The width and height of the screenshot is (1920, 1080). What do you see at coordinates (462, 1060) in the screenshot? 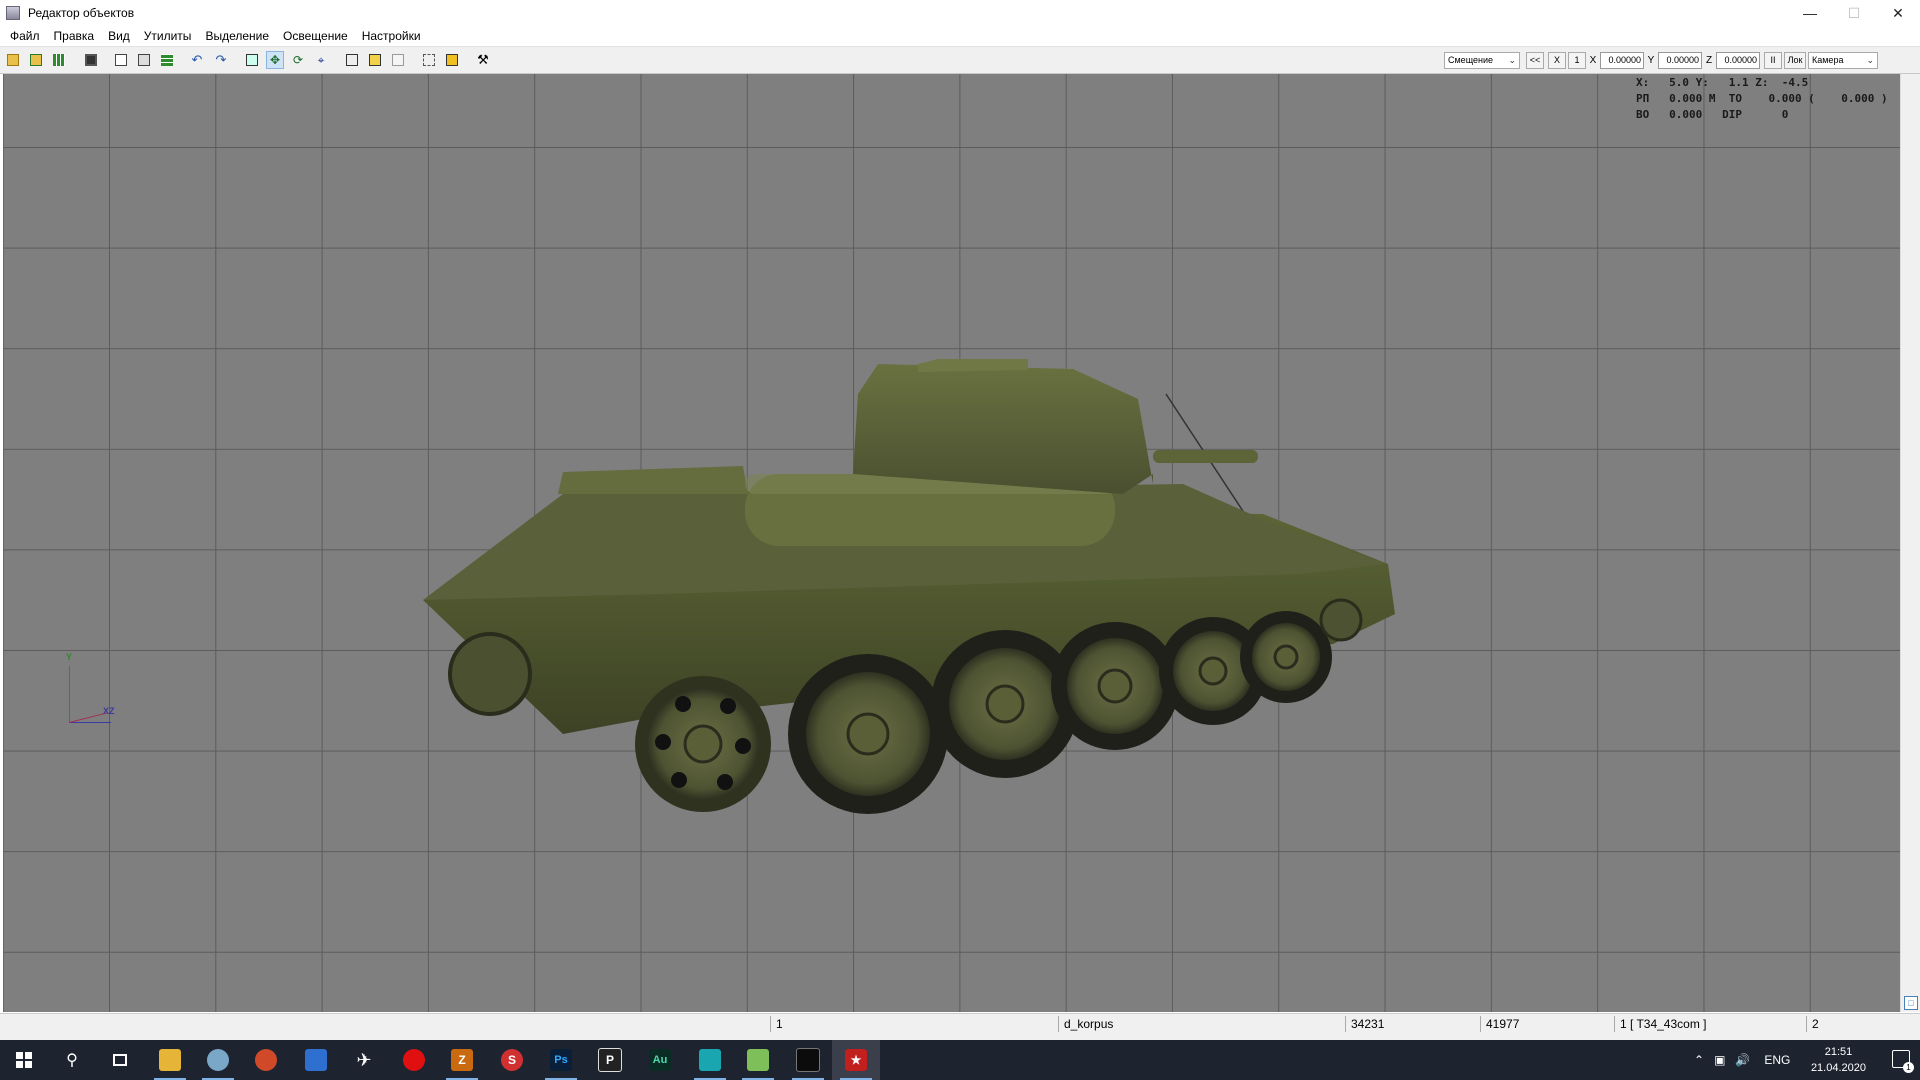
I see `filezilla-icon: Z` at bounding box center [462, 1060].